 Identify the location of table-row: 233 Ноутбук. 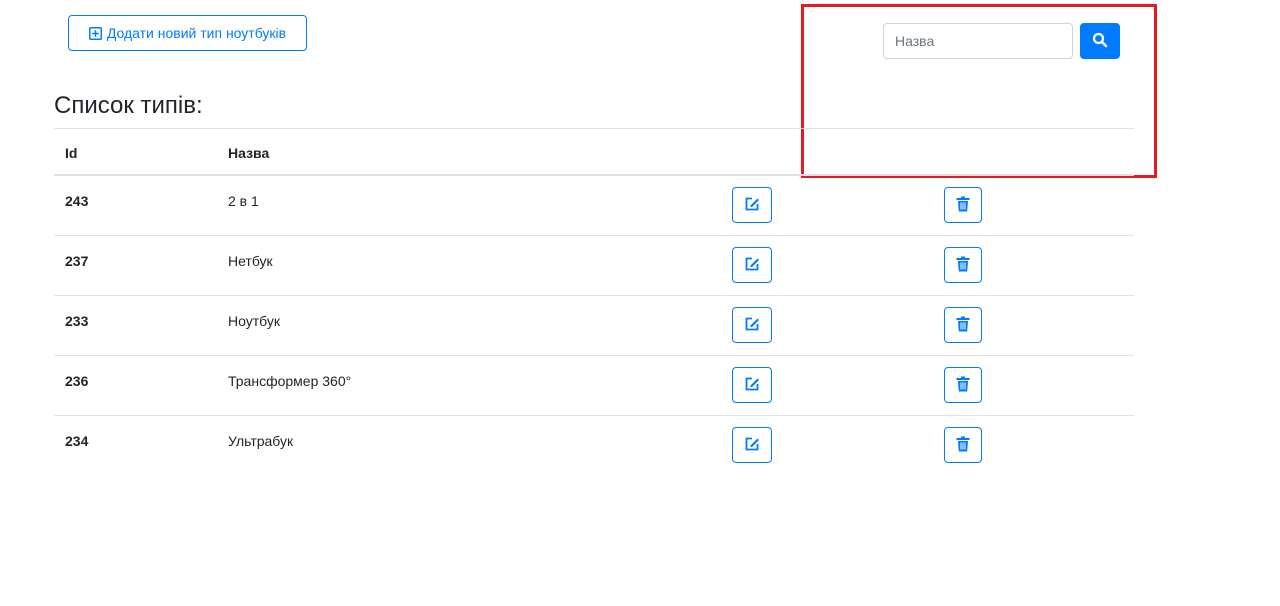
(594, 326).